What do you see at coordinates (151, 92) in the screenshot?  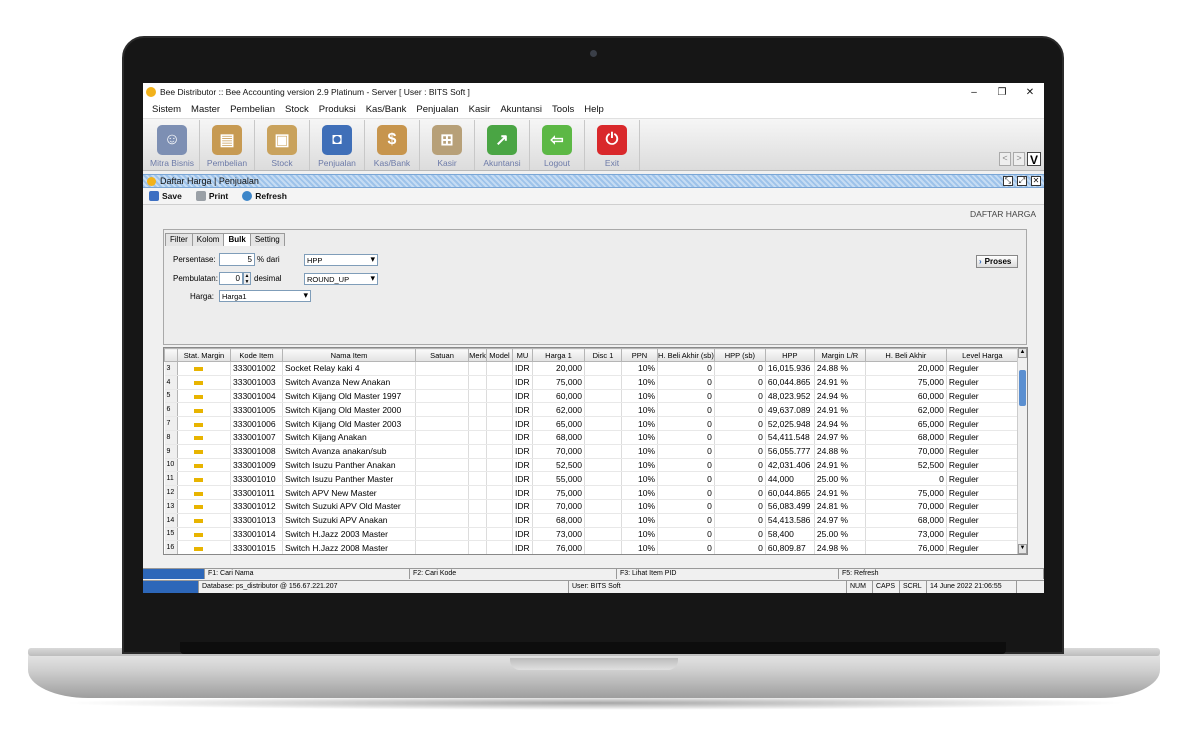 I see `bee-app-icon` at bounding box center [151, 92].